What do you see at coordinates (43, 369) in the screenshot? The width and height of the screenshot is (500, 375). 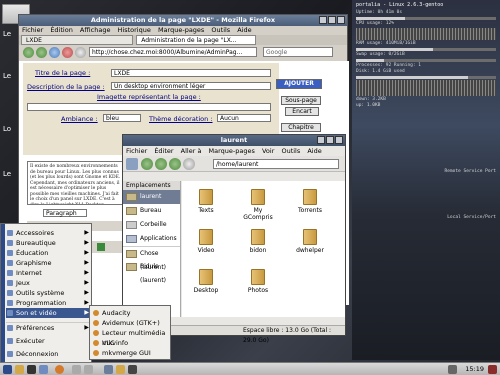 I see `desktop-icon` at bounding box center [43, 369].